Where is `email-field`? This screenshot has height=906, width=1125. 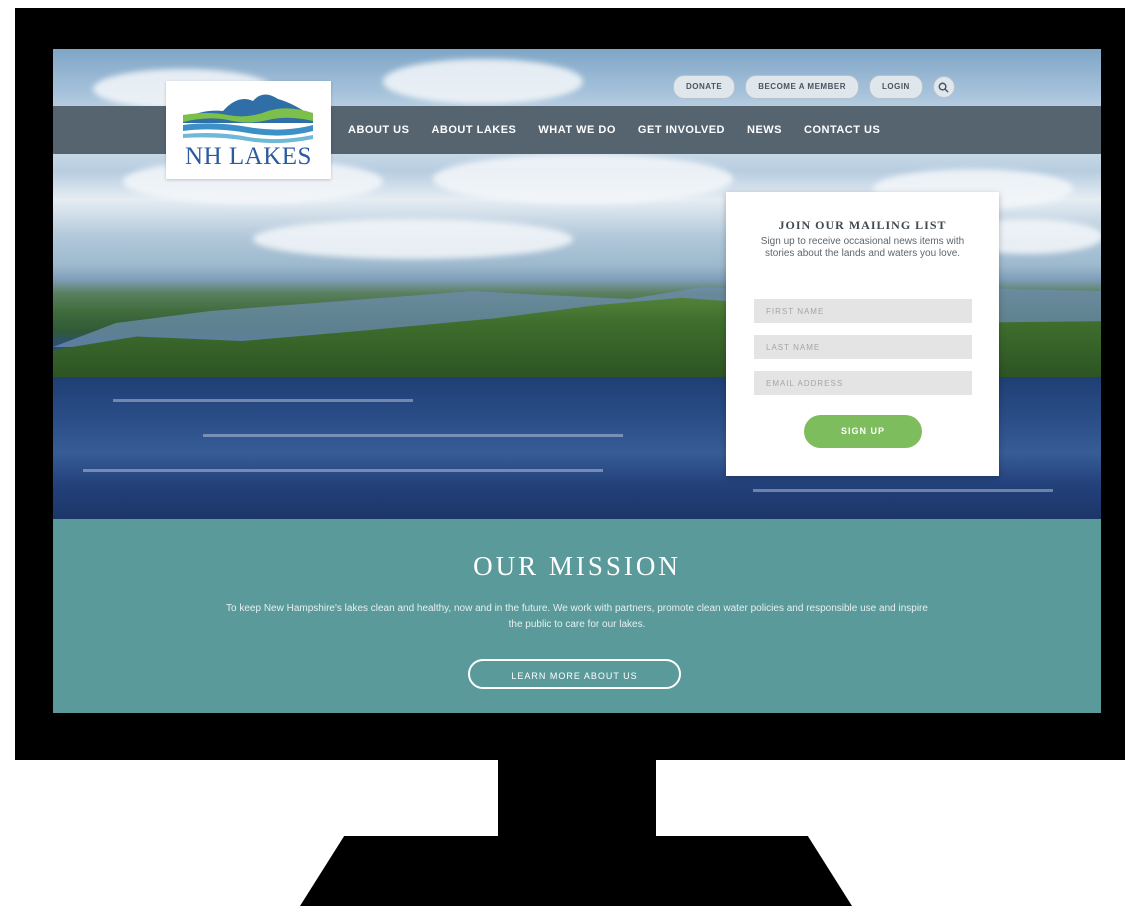
email-field is located at coordinates (863, 383).